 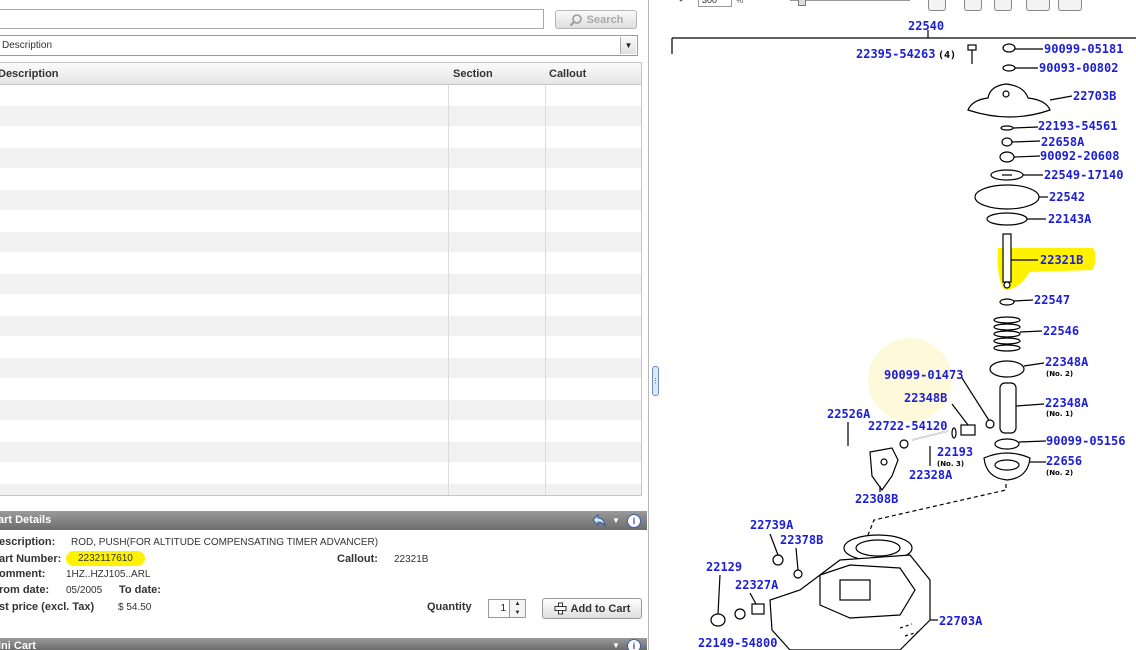 I want to click on callout-22328A: 22328A, so click(x=931, y=475).